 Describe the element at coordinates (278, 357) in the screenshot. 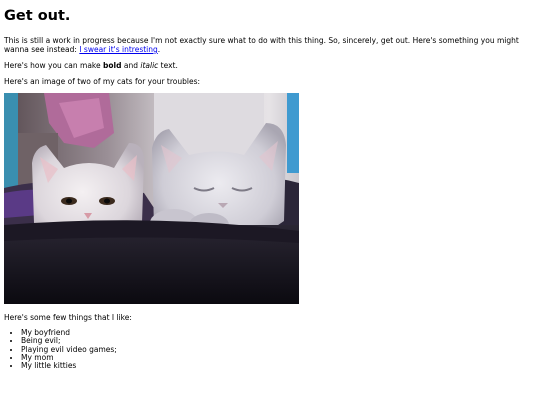

I see `list-item: My mom` at that location.